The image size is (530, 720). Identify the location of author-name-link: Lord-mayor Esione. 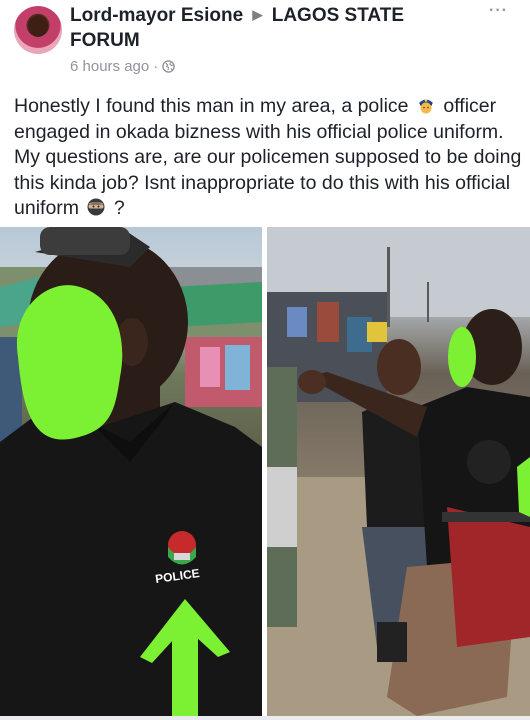
(156, 15).